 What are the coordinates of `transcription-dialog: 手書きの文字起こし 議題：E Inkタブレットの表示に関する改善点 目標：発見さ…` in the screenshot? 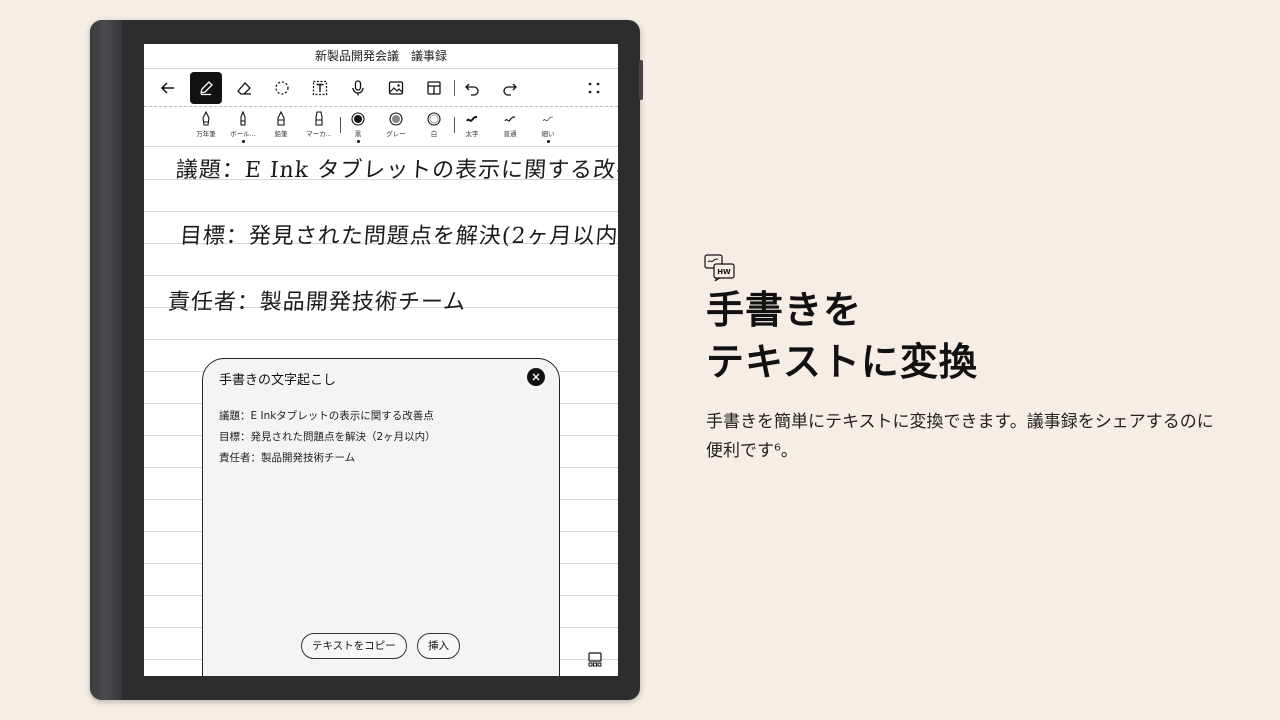 It's located at (381, 517).